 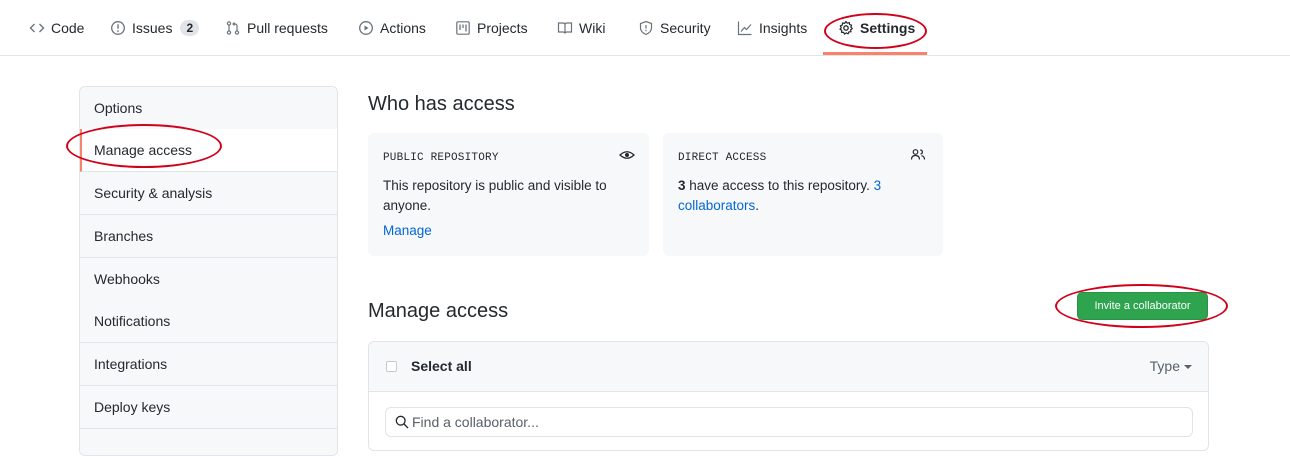 What do you see at coordinates (233, 28) in the screenshot?
I see `git-pull-request-icon` at bounding box center [233, 28].